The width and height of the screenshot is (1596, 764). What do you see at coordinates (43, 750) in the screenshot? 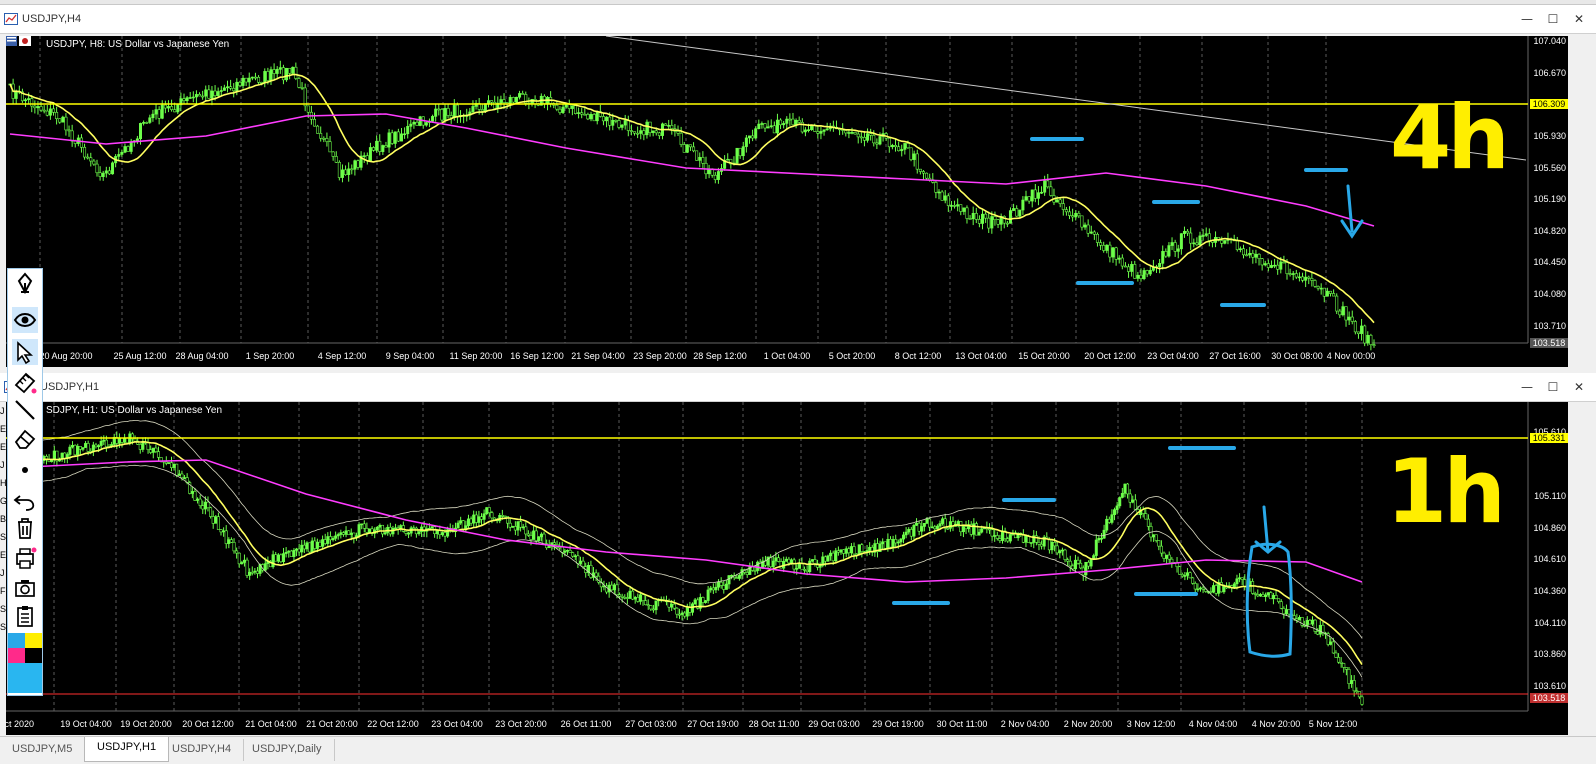
I see `chart-tab-usdjpy-m5: USDJPY,M5` at bounding box center [43, 750].